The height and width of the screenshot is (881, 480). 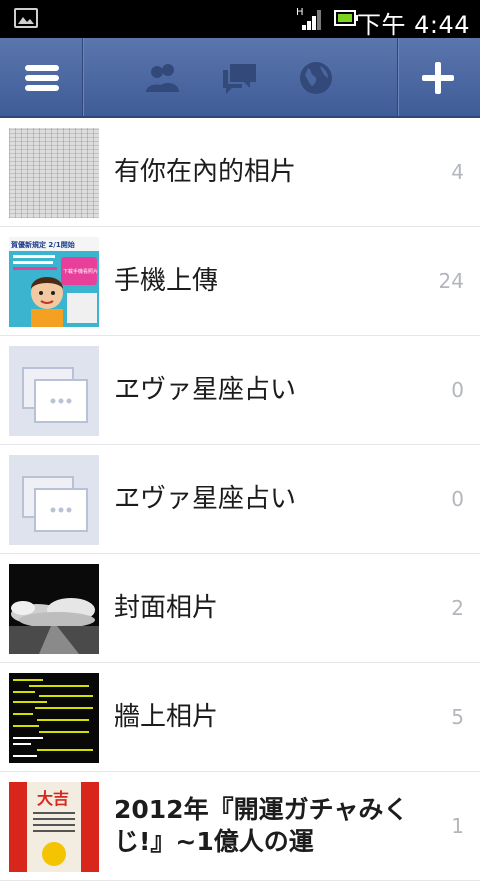 I want to click on album-title: 封面相片, so click(x=166, y=608).